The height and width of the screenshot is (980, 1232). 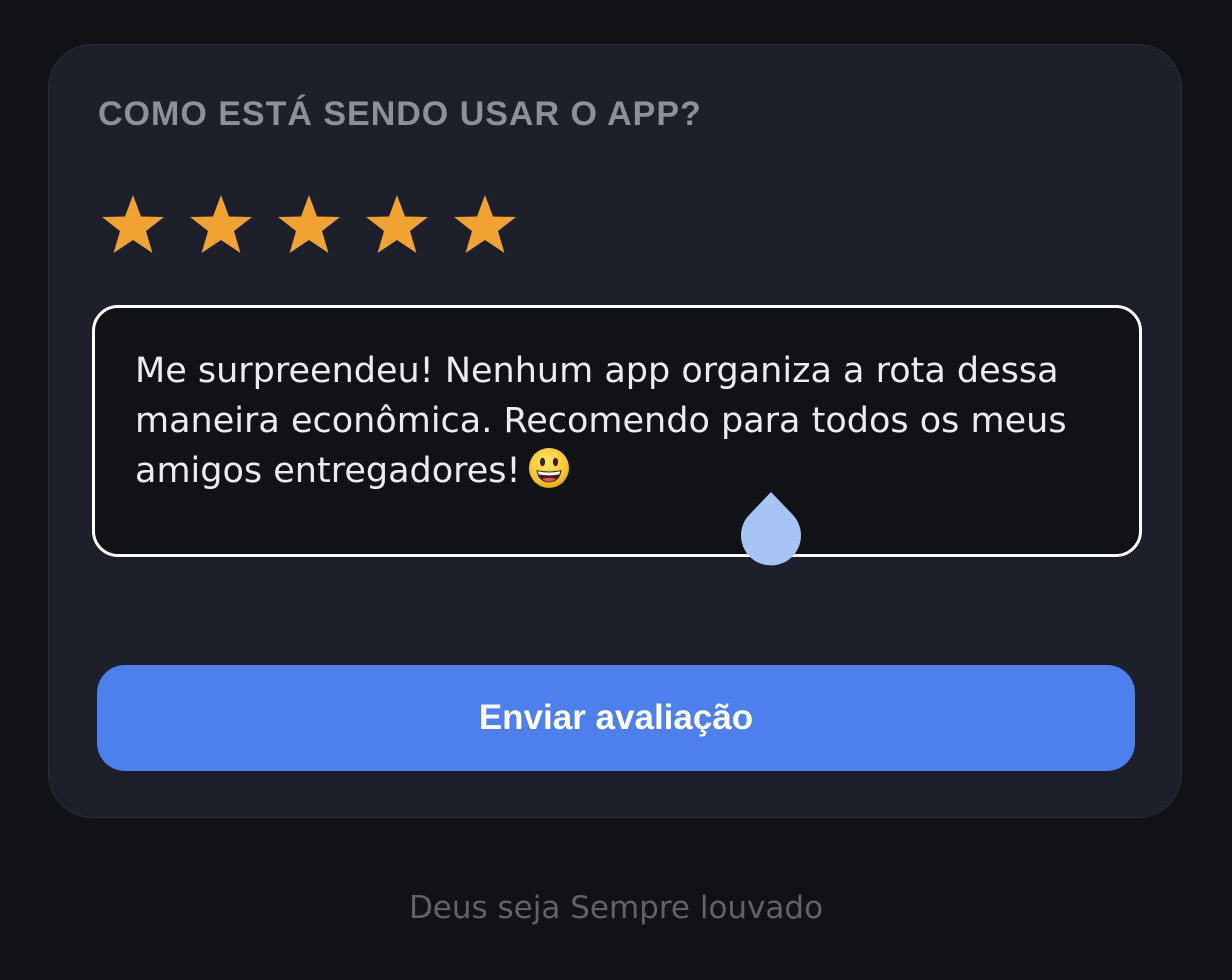 What do you see at coordinates (549, 468) in the screenshot?
I see `grinning-face-emoji-icon` at bounding box center [549, 468].